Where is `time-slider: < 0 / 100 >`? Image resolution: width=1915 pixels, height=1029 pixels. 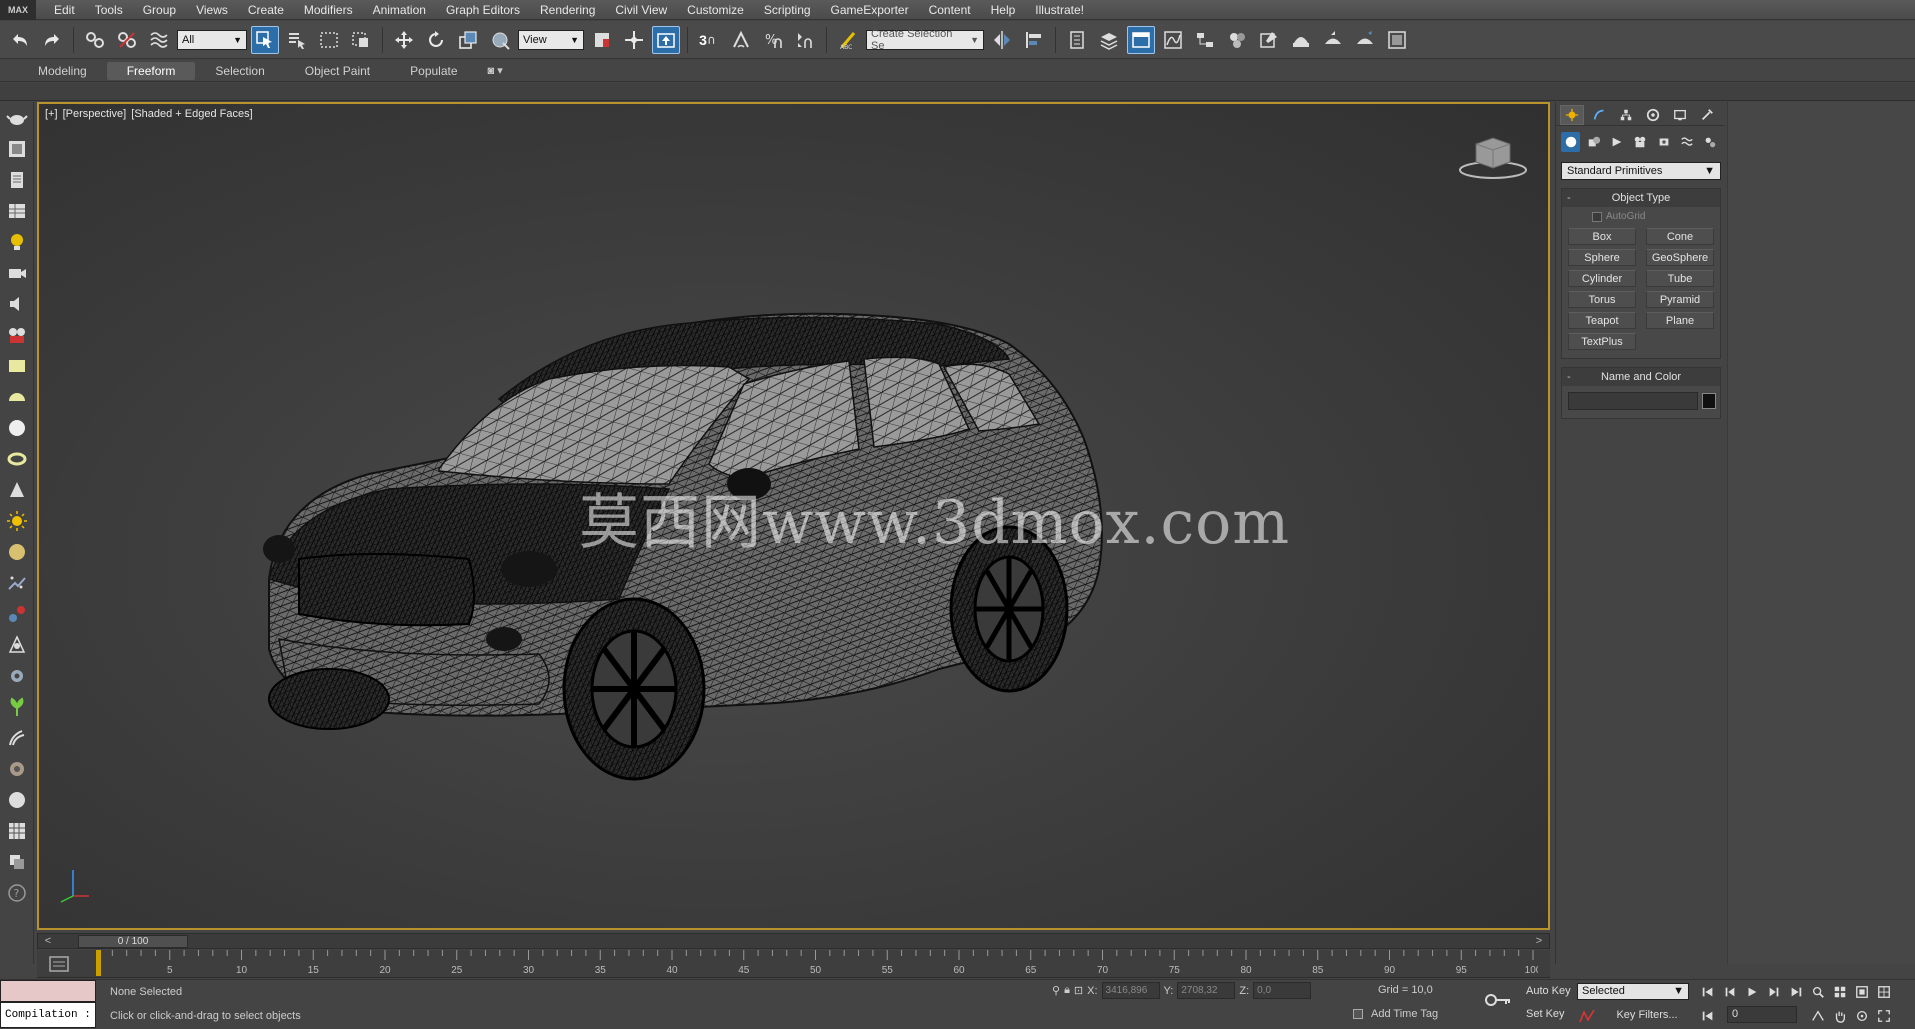 time-slider: < 0 / 100 > is located at coordinates (793, 941).